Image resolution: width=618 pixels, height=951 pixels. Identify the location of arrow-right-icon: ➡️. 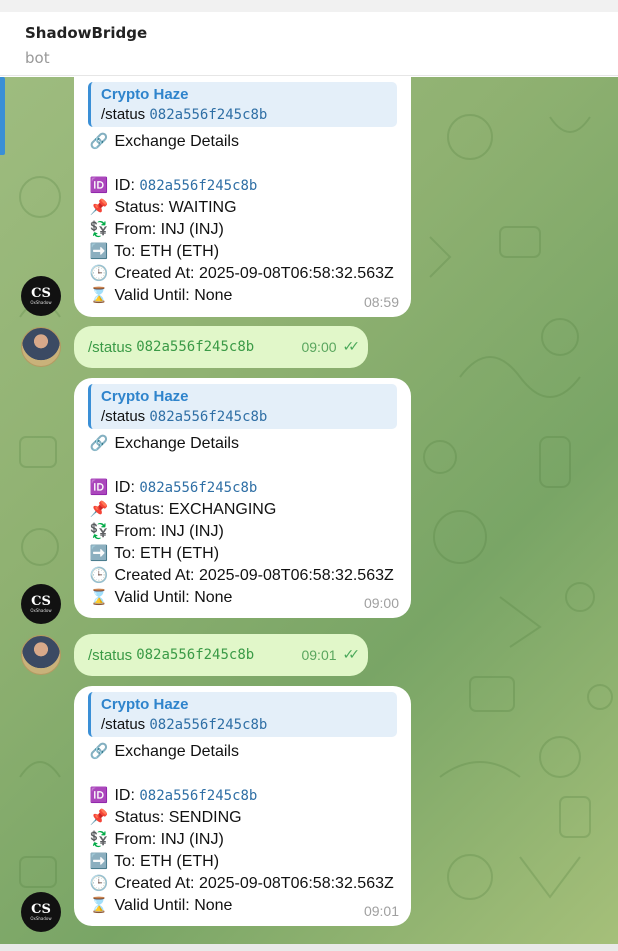
(99, 251).